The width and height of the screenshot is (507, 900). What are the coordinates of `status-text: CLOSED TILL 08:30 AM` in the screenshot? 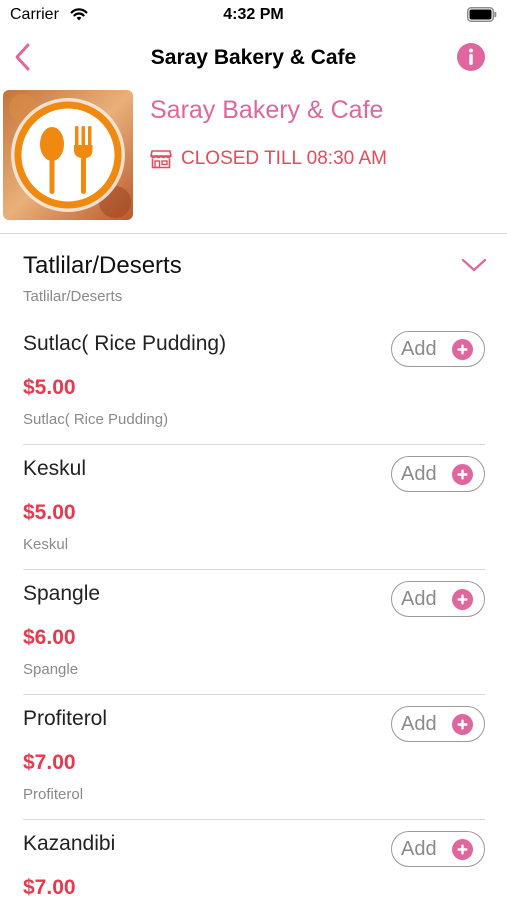 It's located at (284, 158).